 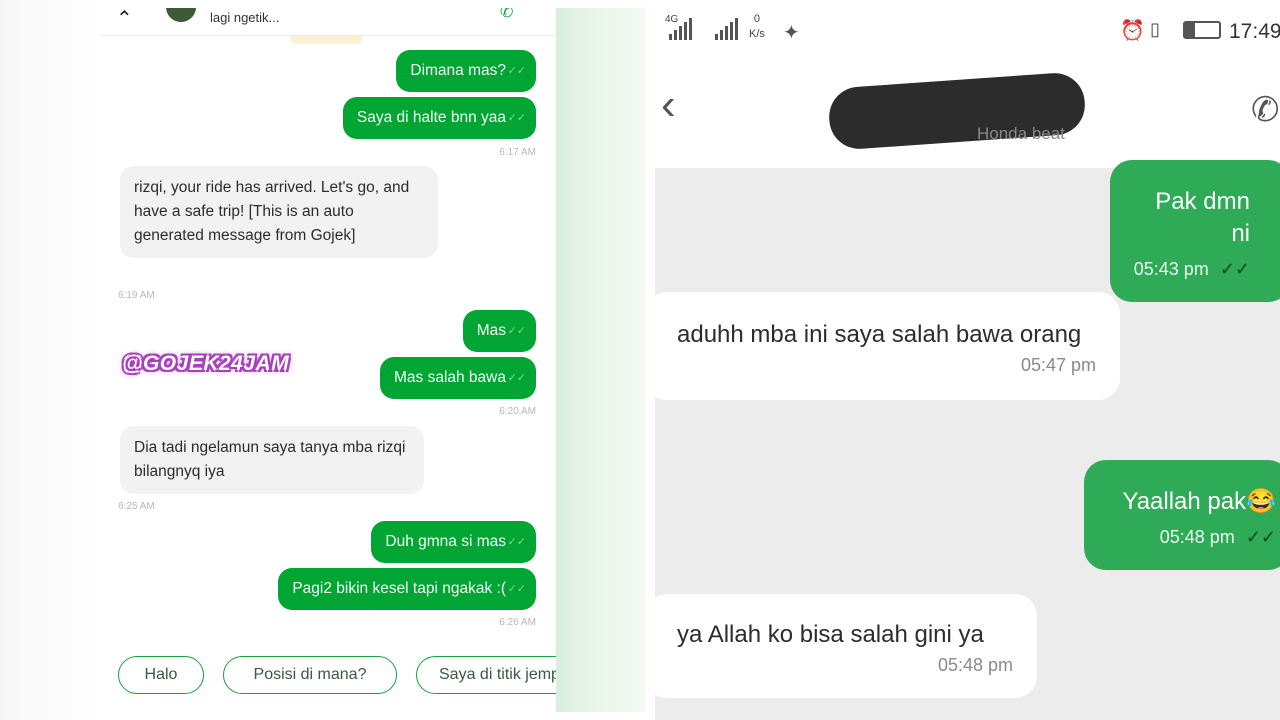 I want to click on message-text: Saya di halte bnn yaa, so click(x=431, y=117).